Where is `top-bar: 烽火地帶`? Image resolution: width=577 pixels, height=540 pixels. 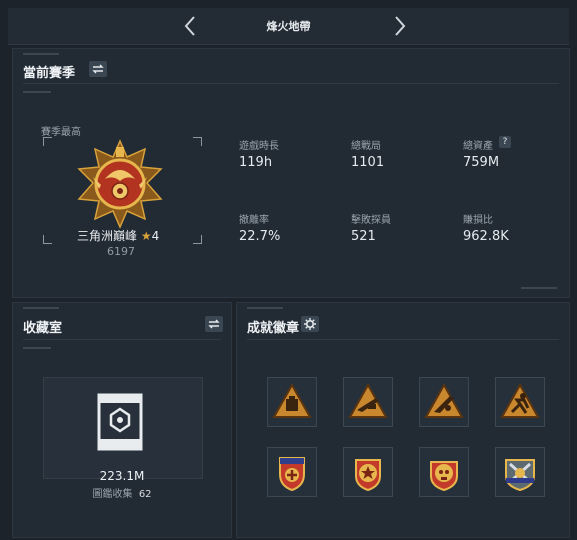
top-bar: 烽火地帶 is located at coordinates (288, 26).